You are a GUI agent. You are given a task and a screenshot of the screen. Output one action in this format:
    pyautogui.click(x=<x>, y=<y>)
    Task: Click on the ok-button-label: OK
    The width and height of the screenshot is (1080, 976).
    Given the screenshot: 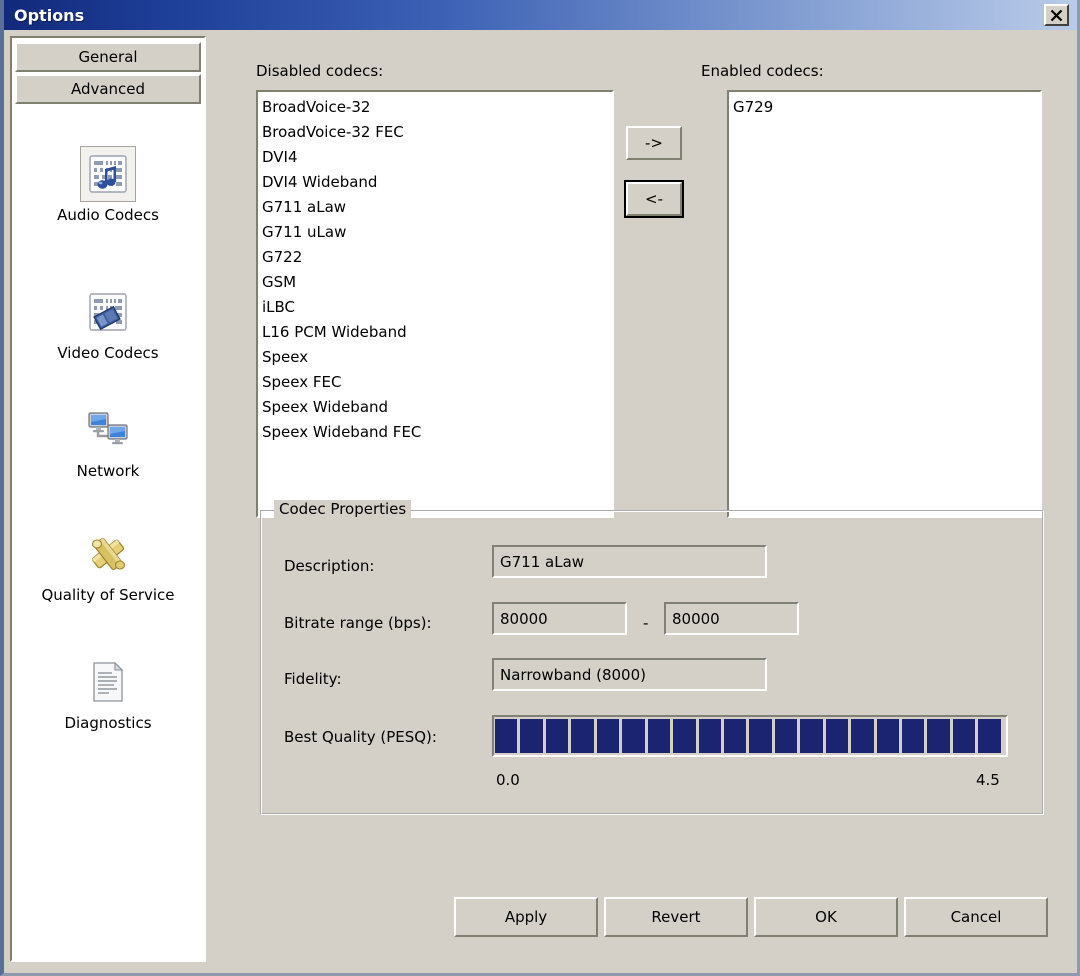 What is the action you would take?
    pyautogui.click(x=826, y=917)
    